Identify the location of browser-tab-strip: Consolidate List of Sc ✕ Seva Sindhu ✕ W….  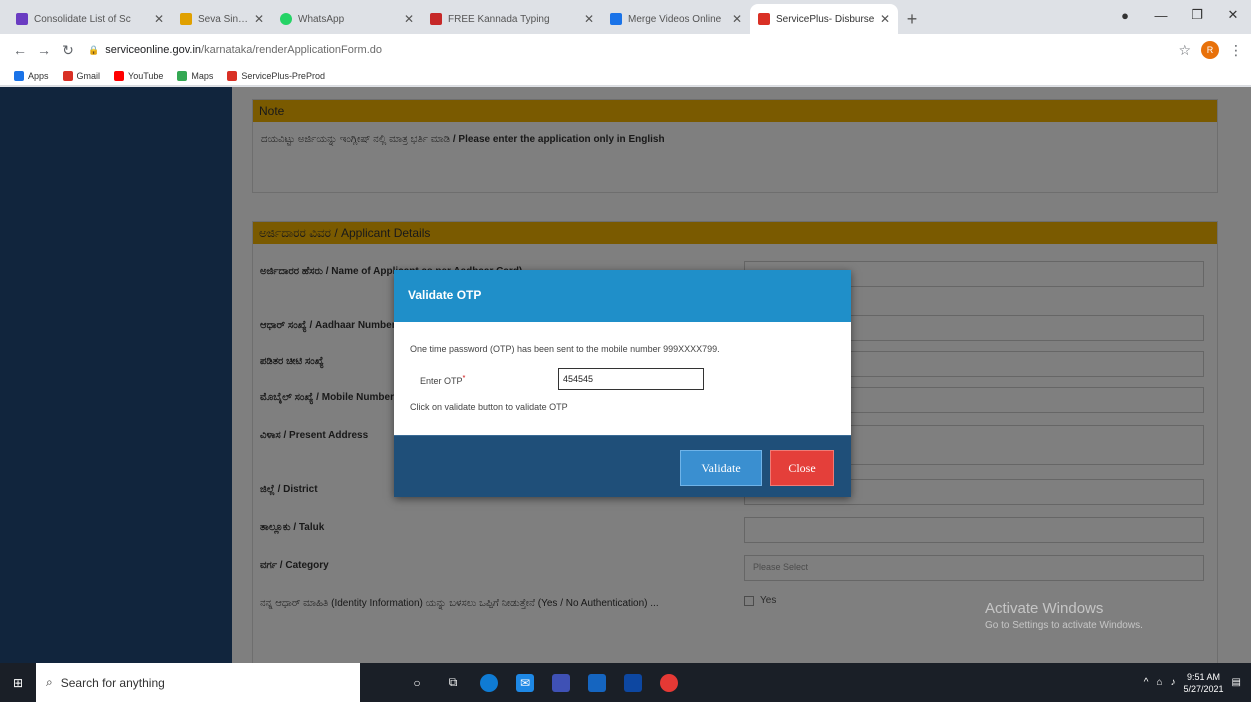
(625, 17).